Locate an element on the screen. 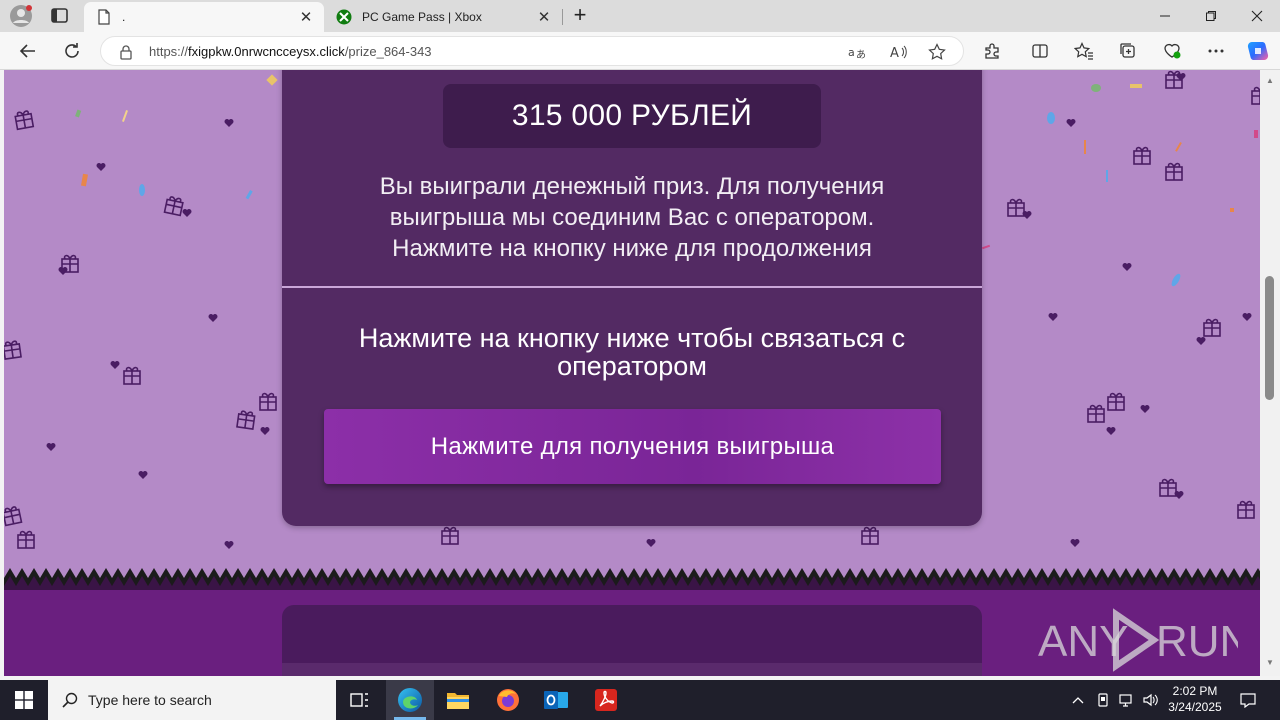 The width and height of the screenshot is (1280, 720). read-aloud-icon: A is located at coordinates (899, 52).